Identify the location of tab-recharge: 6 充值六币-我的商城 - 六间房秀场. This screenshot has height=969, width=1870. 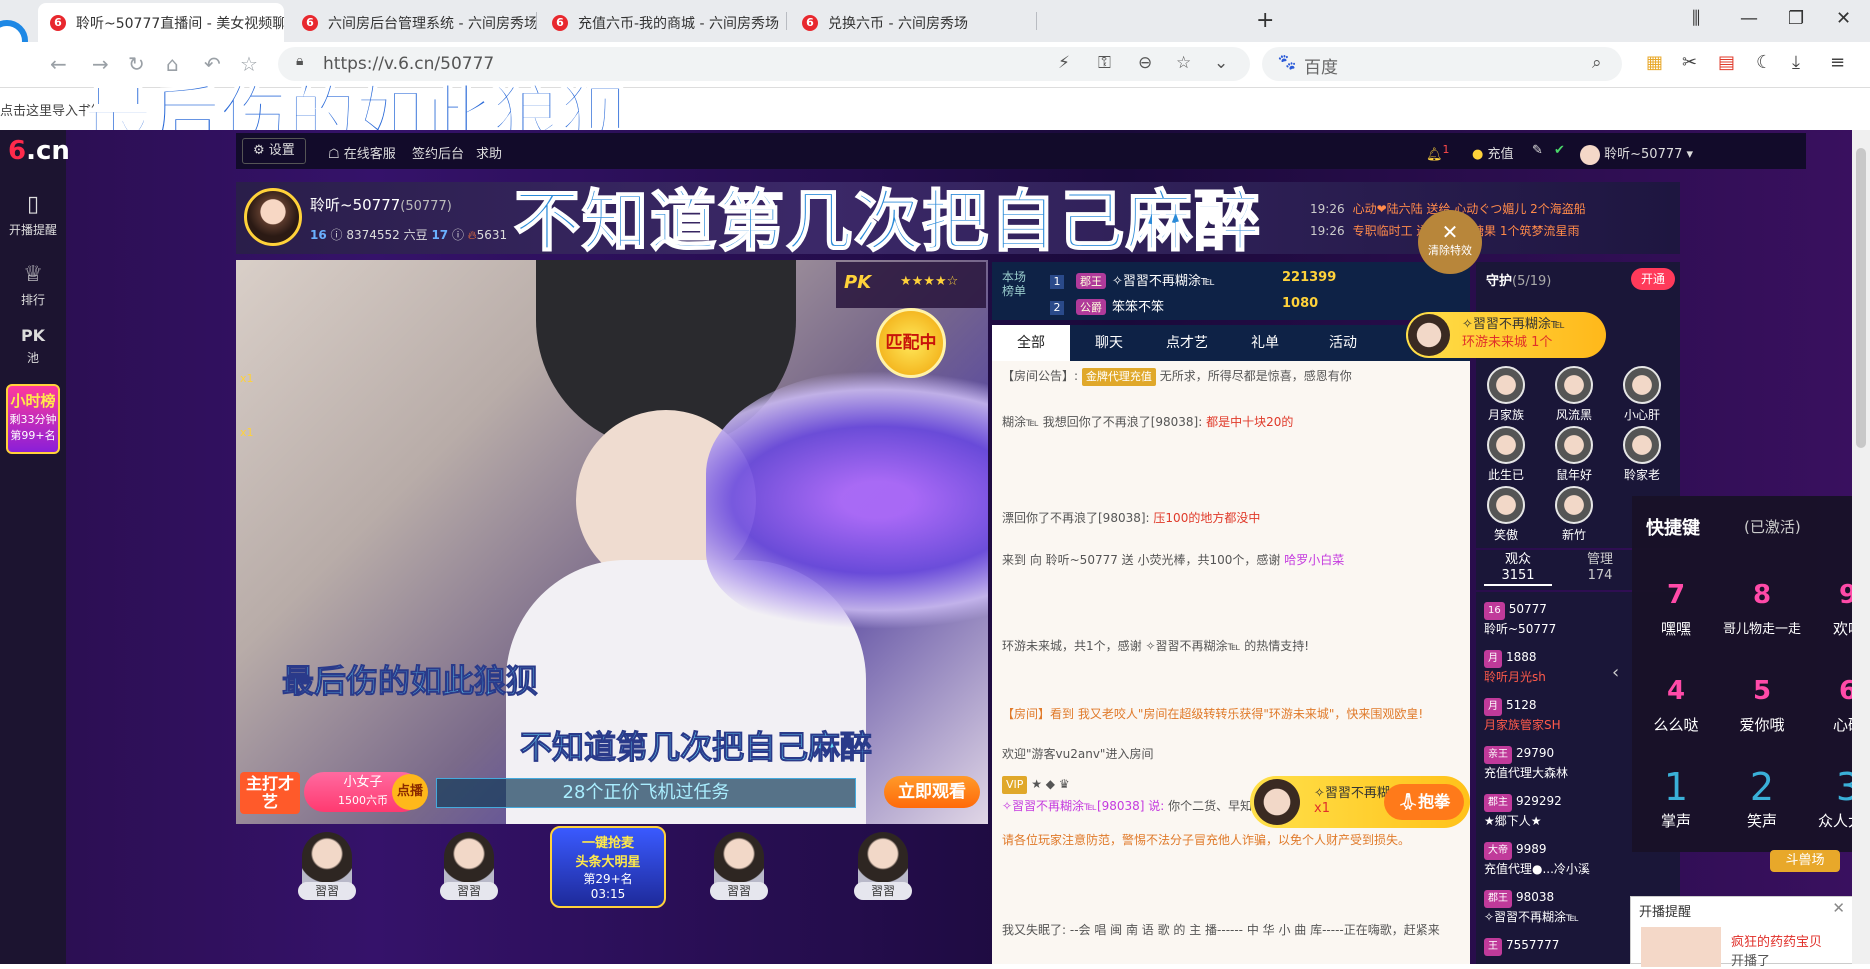
(663, 22).